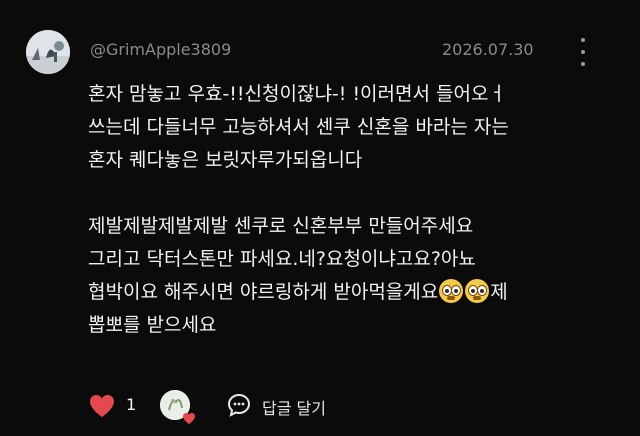 This screenshot has width=640, height=436. I want to click on avatar, so click(48, 52).